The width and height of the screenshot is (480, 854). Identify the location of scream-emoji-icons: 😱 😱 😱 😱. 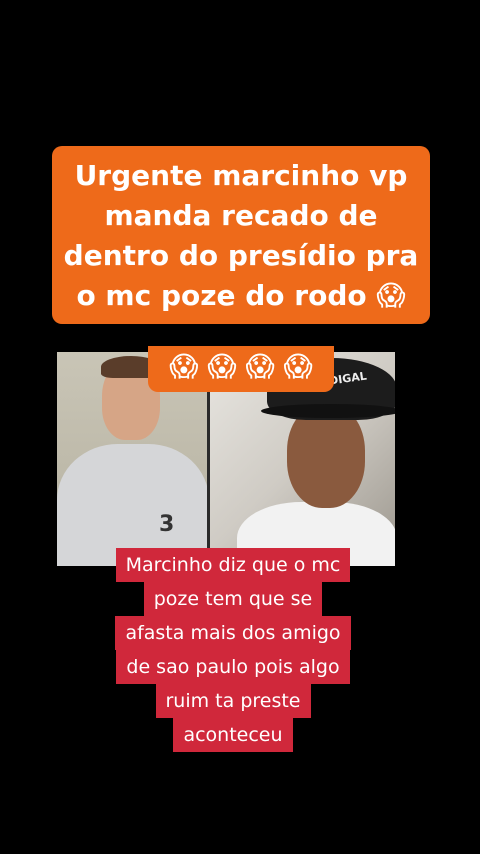
(241, 366).